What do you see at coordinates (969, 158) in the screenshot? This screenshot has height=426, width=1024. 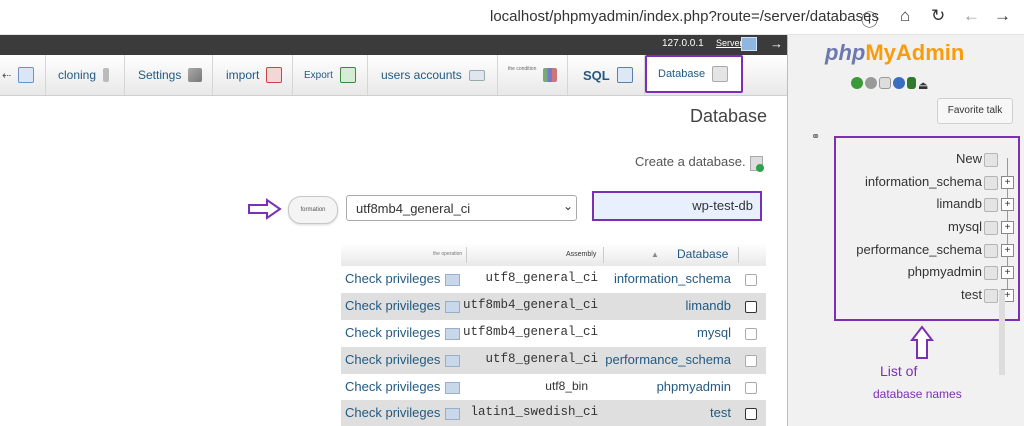 I see `tree-item-new: New` at bounding box center [969, 158].